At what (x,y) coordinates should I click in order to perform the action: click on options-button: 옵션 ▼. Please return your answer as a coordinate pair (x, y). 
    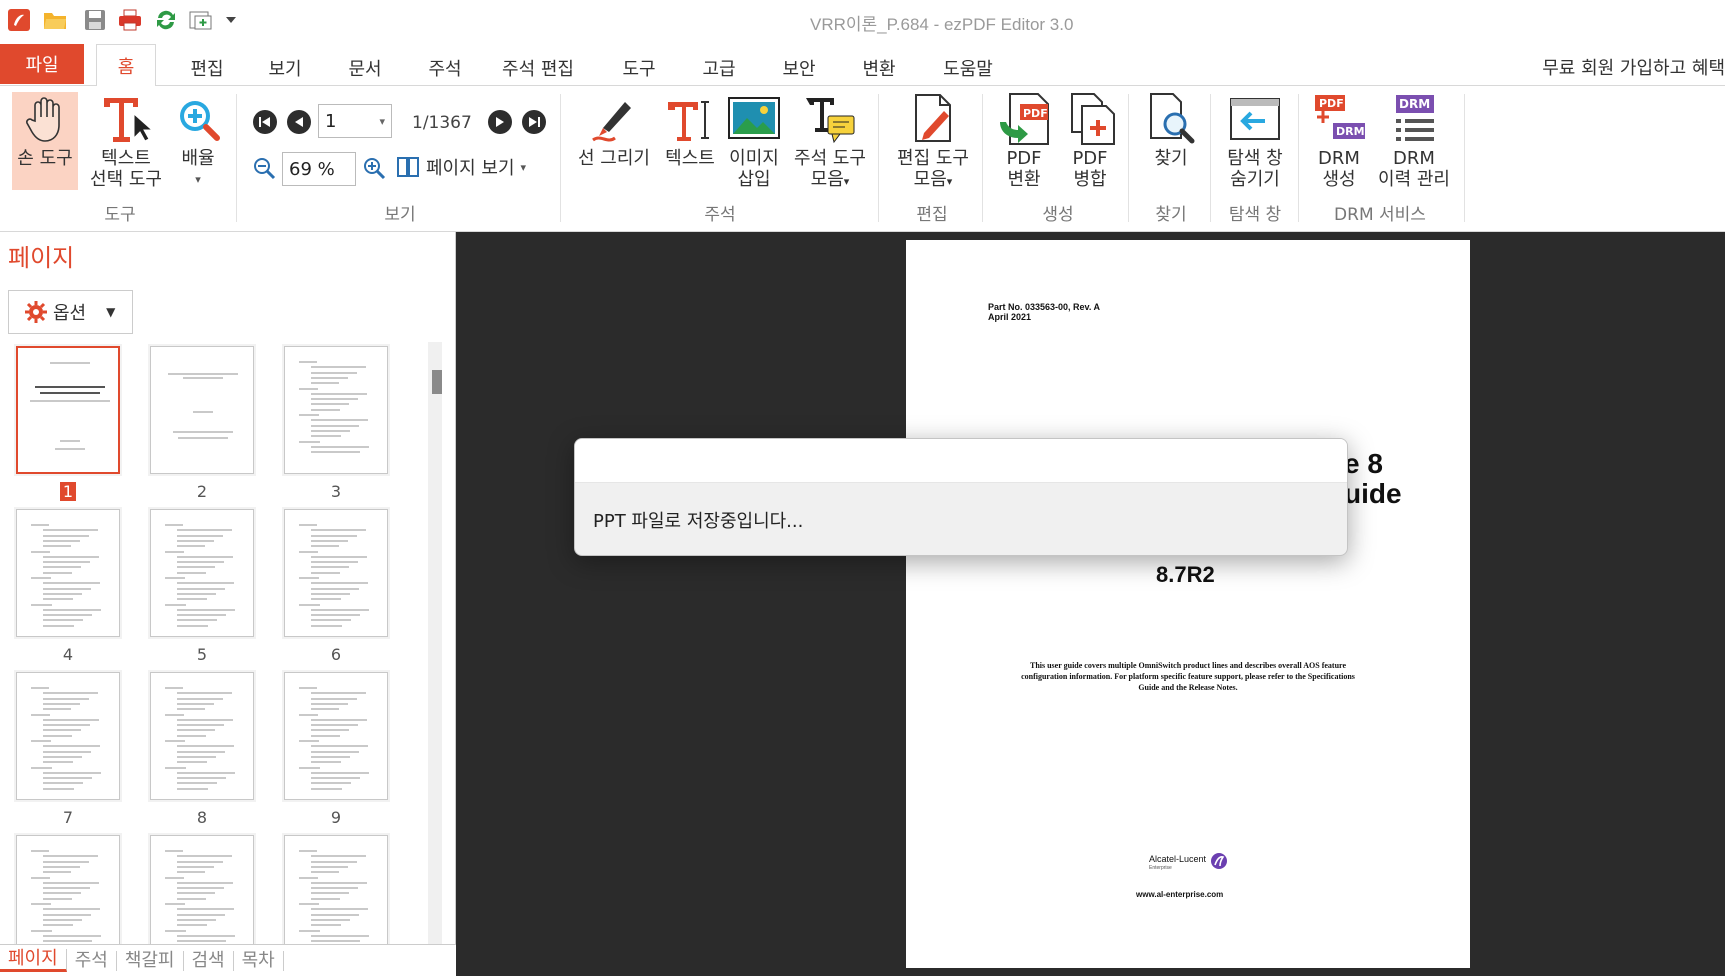
    Looking at the image, I should click on (70, 312).